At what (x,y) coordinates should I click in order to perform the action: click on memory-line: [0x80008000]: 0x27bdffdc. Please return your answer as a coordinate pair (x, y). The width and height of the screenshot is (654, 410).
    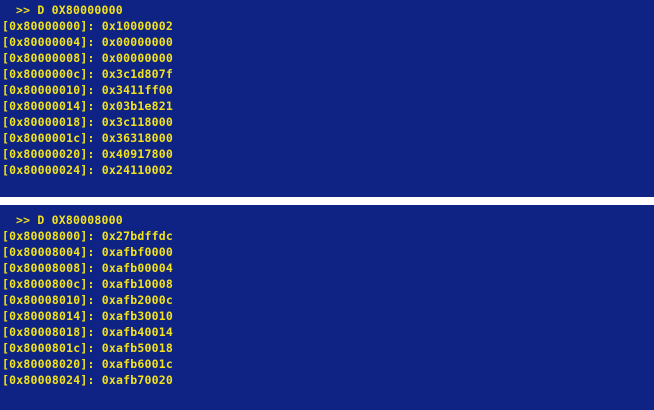
    Looking at the image, I should click on (87, 236).